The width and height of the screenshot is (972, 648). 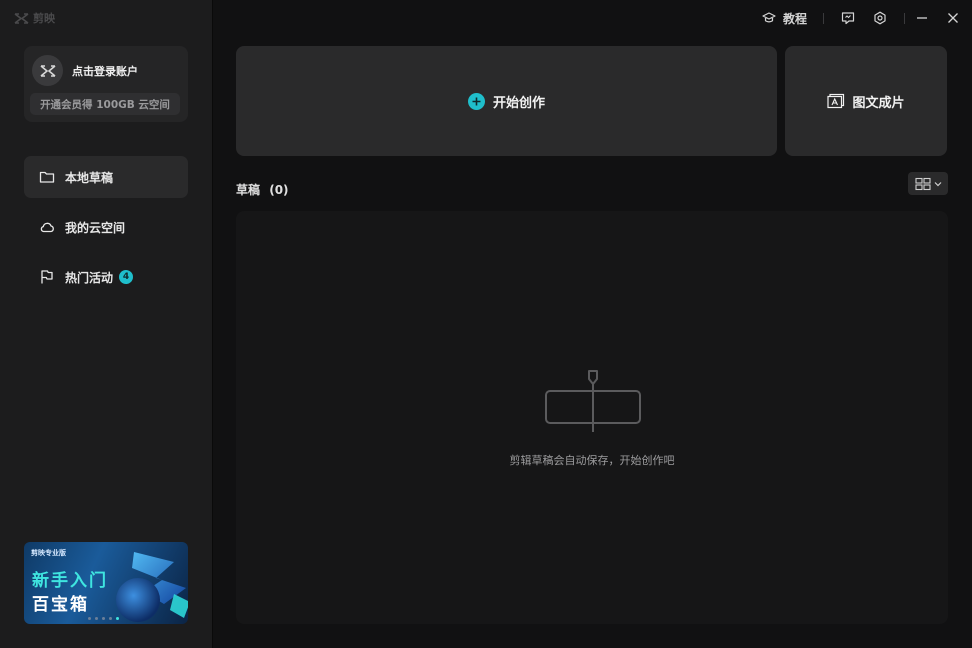 I want to click on tutorial-label: 教程, so click(x=794, y=18).